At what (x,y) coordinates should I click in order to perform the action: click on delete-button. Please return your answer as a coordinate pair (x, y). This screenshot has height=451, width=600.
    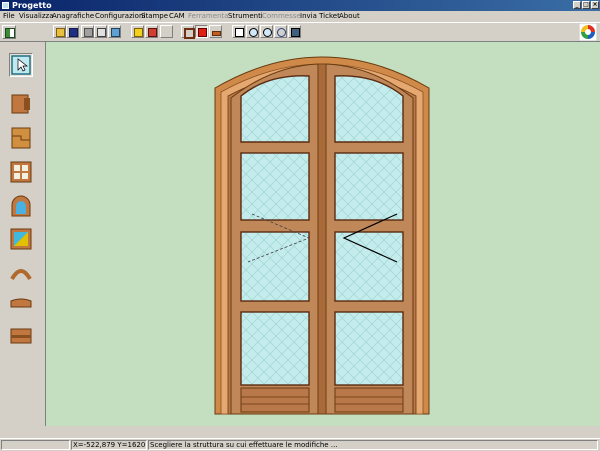
    Looking at the image, I should click on (87, 31).